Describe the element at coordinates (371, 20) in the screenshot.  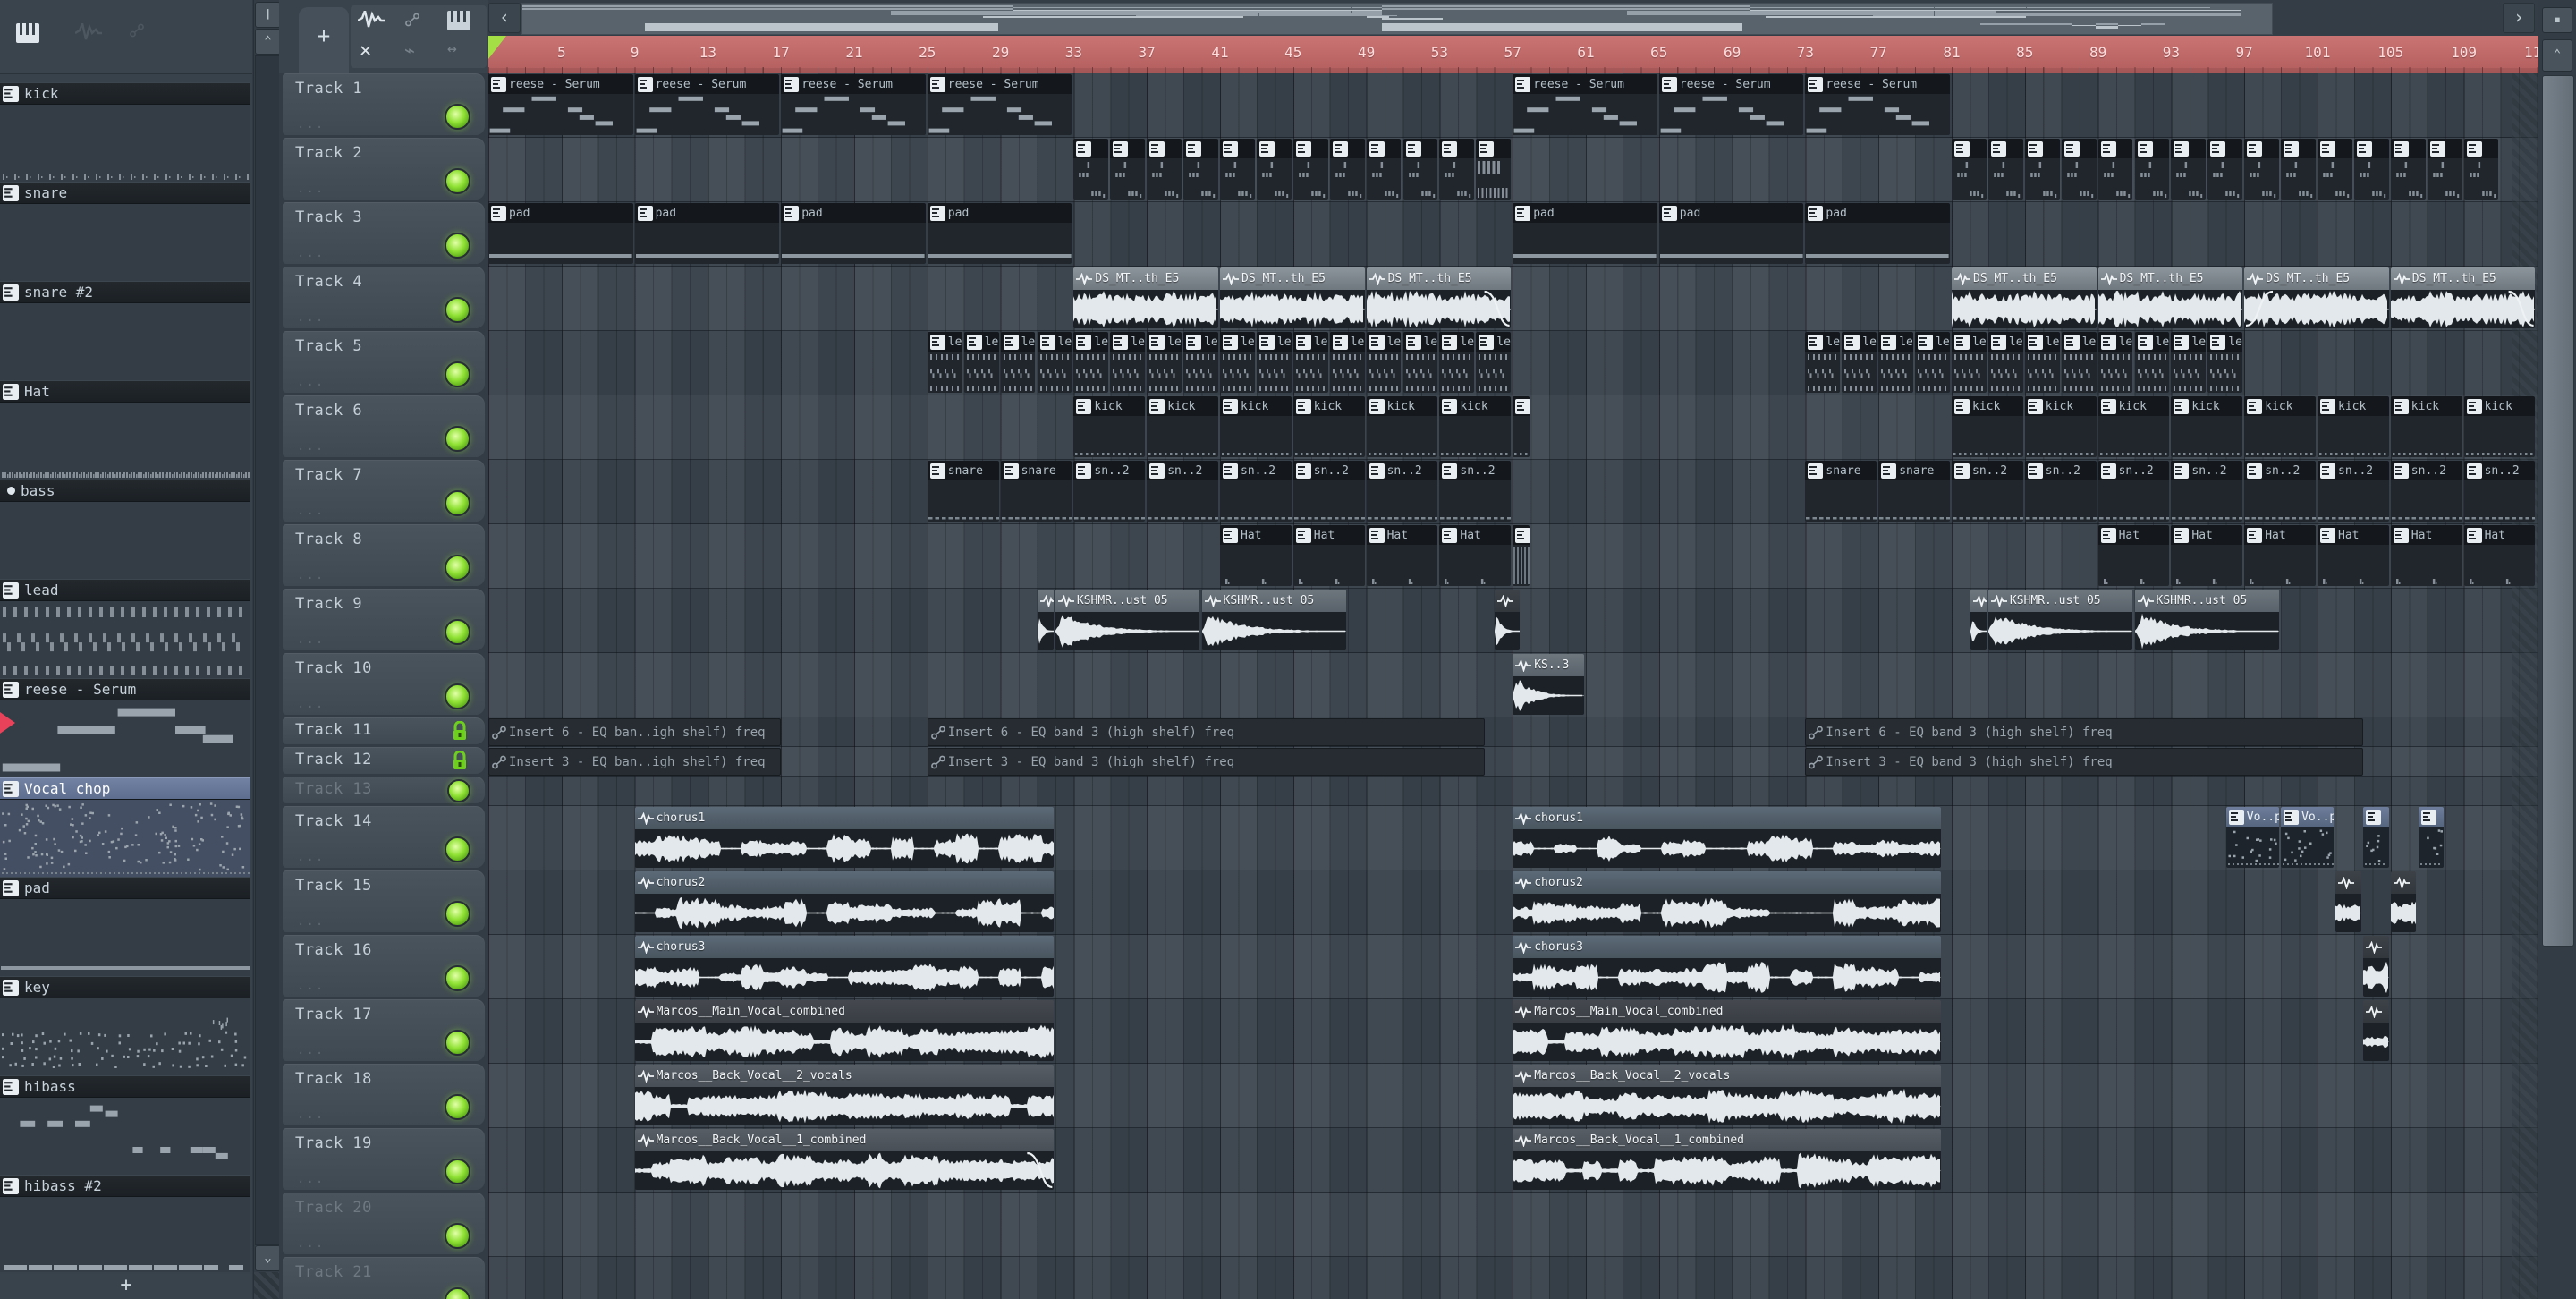
I see `tool-wave-icon` at that location.